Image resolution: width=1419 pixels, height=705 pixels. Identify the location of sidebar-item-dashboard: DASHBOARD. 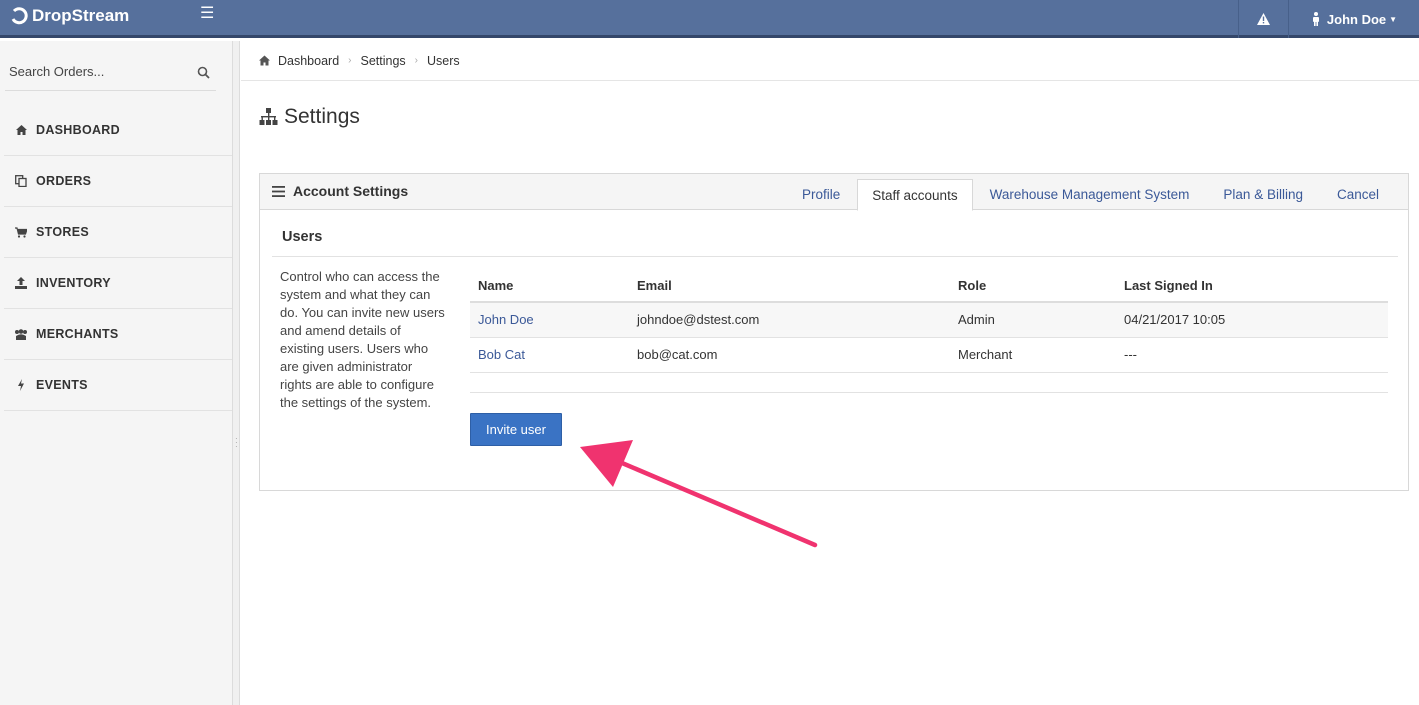
(118, 130).